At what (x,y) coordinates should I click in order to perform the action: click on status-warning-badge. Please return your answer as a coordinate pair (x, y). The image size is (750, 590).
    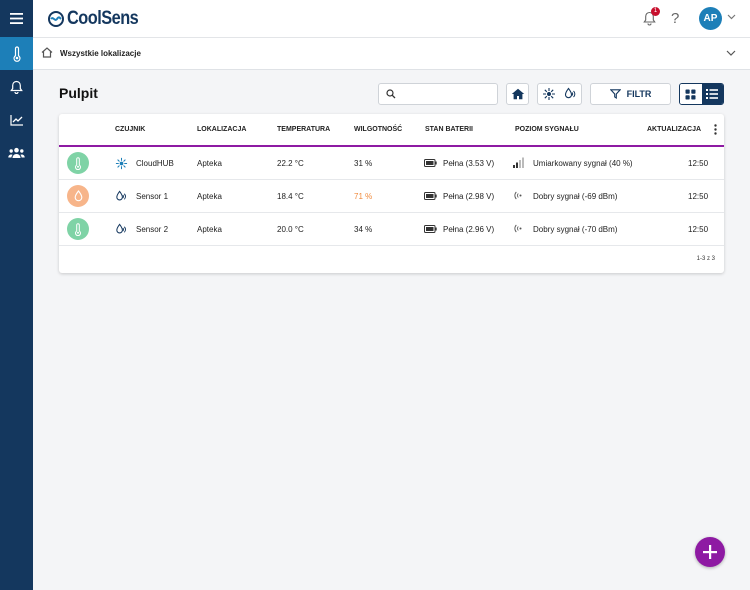
    Looking at the image, I should click on (78, 196).